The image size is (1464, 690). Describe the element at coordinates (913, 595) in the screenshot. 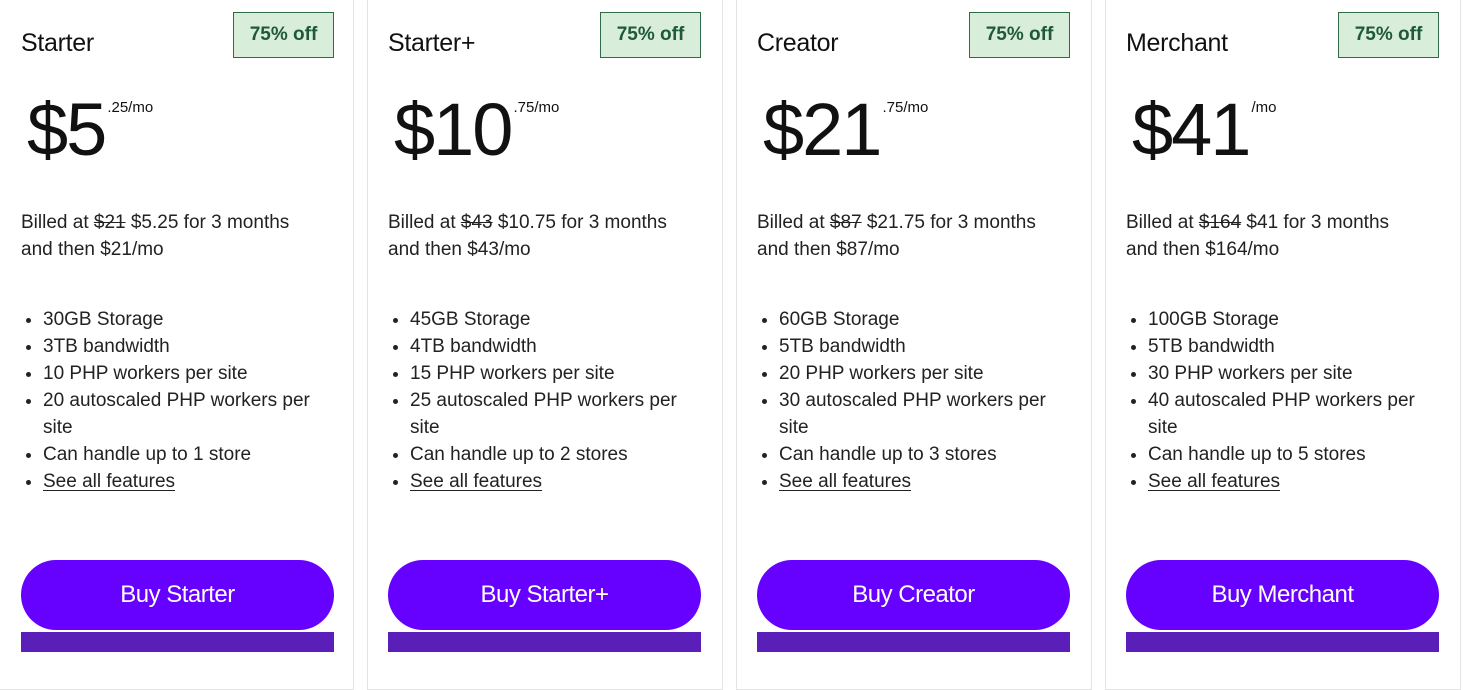

I see `buy-button: Buy Creator` at that location.